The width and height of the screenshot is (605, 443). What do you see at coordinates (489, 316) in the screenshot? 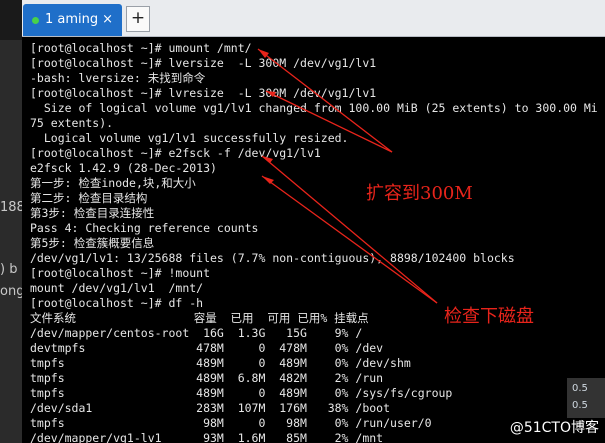
I see `annotation-check-disk-label: 检查下磁盘` at bounding box center [489, 316].